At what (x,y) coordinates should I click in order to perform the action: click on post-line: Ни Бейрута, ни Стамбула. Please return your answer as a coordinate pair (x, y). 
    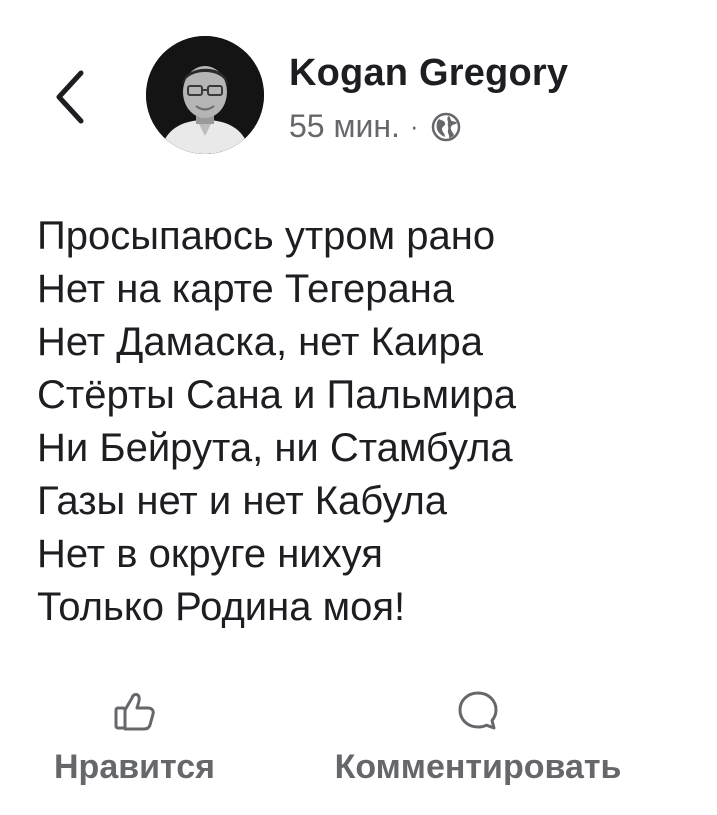
    Looking at the image, I should click on (275, 448).